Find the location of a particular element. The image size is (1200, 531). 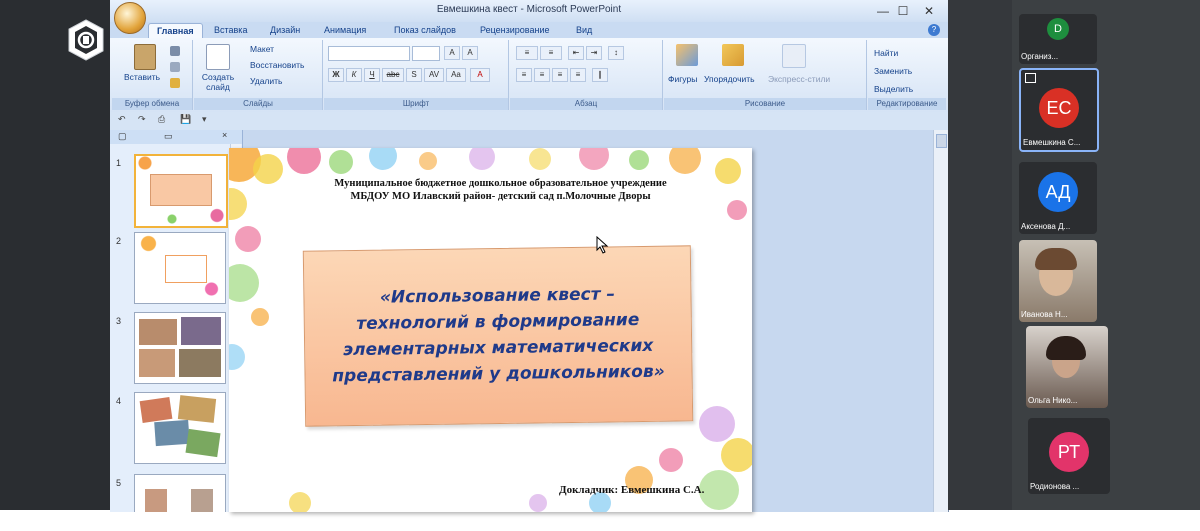

align-left-icon: ≡ is located at coordinates (524, 75).